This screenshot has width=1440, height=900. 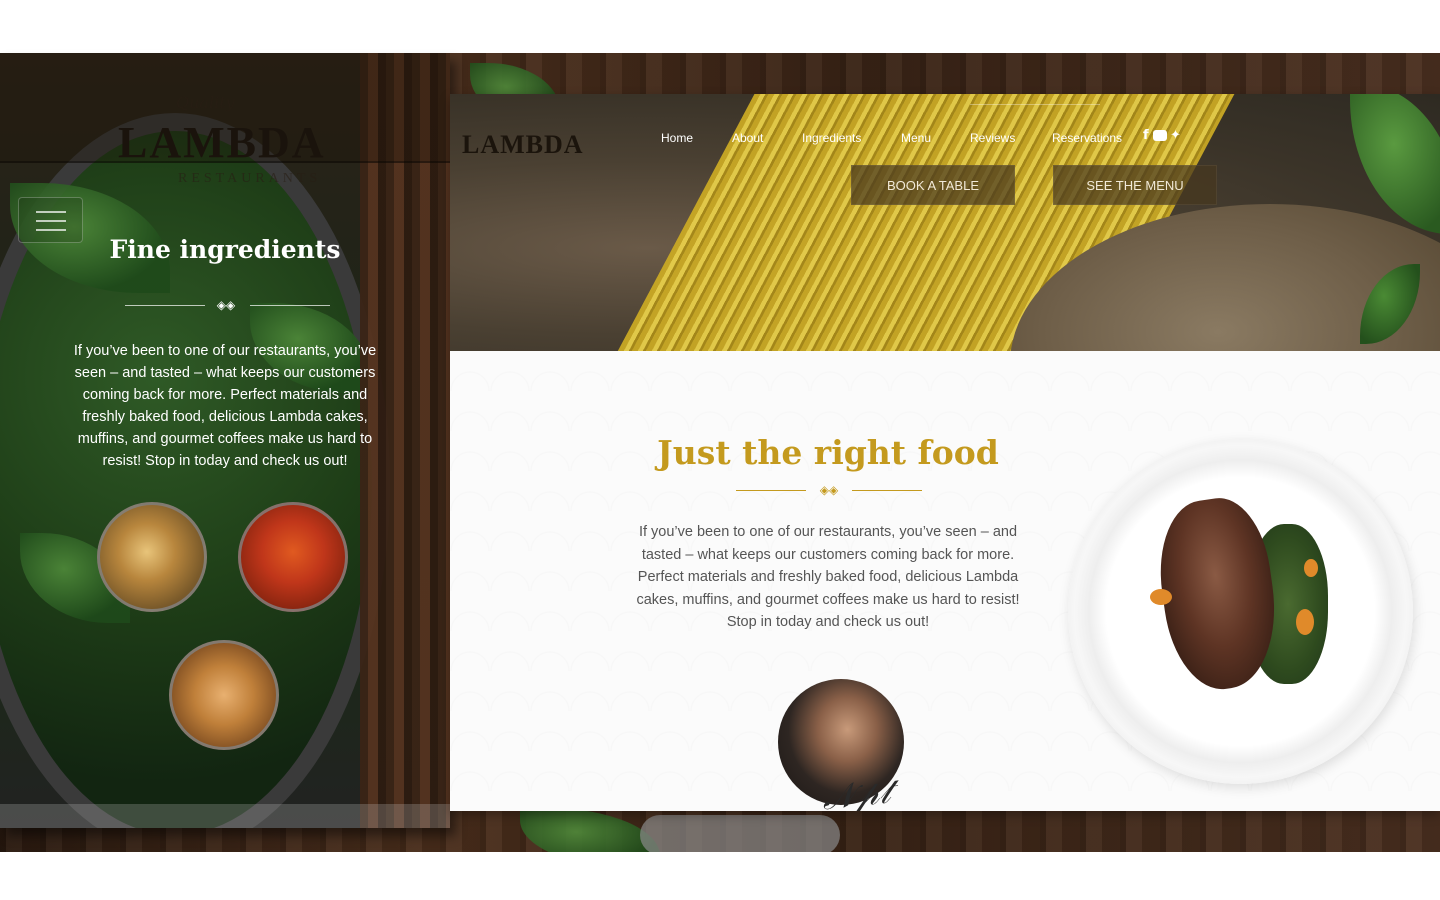 What do you see at coordinates (225, 816) in the screenshot?
I see `mobile-bottom-bar` at bounding box center [225, 816].